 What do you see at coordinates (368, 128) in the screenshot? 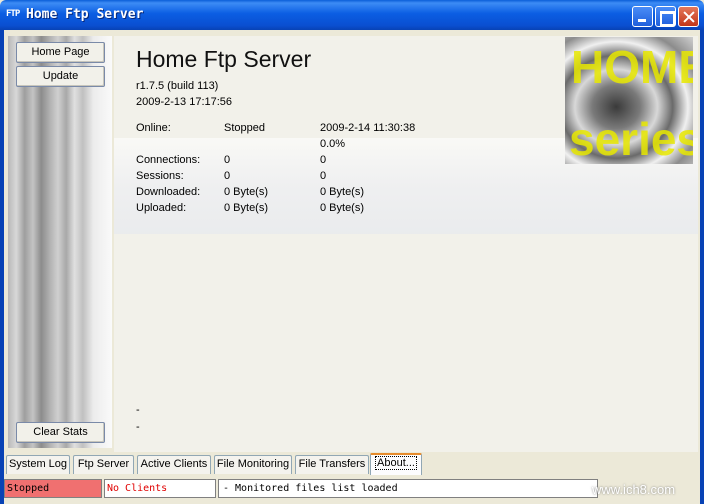
I see `stat-value2-online: 2009-2-14 11:30:38` at bounding box center [368, 128].